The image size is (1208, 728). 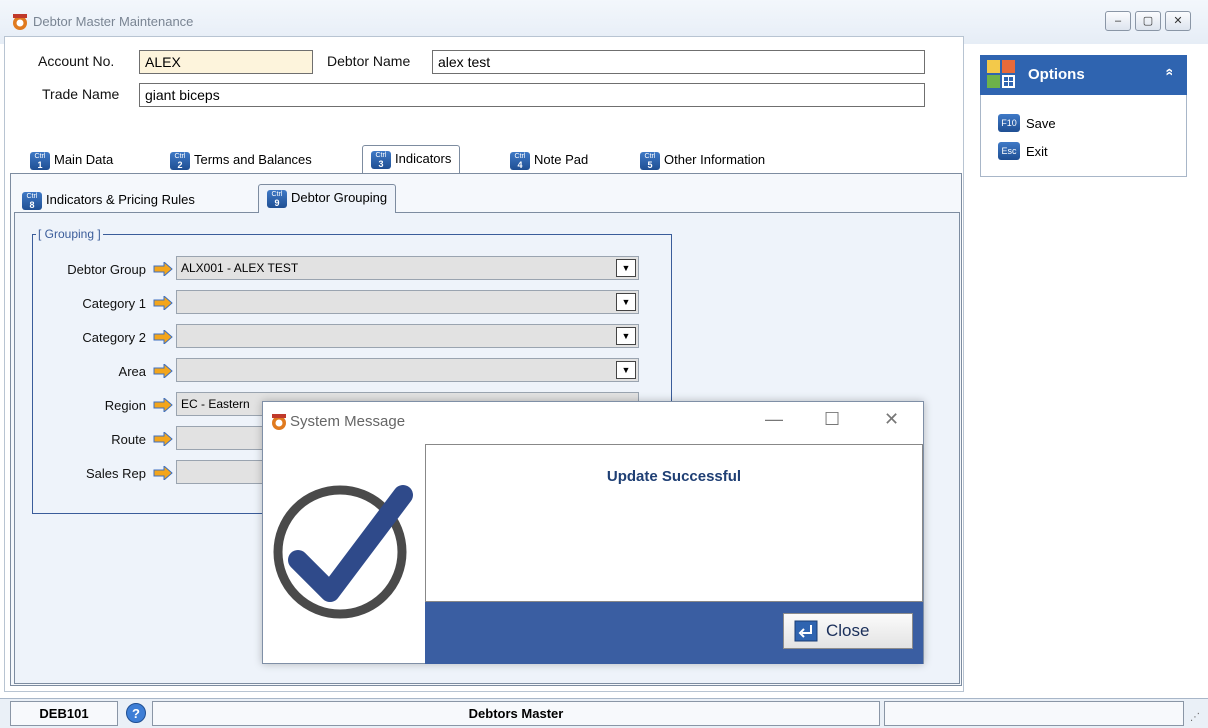 What do you see at coordinates (381, 160) in the screenshot?
I see `ctrl-3-icon: Ctrl 3` at bounding box center [381, 160].